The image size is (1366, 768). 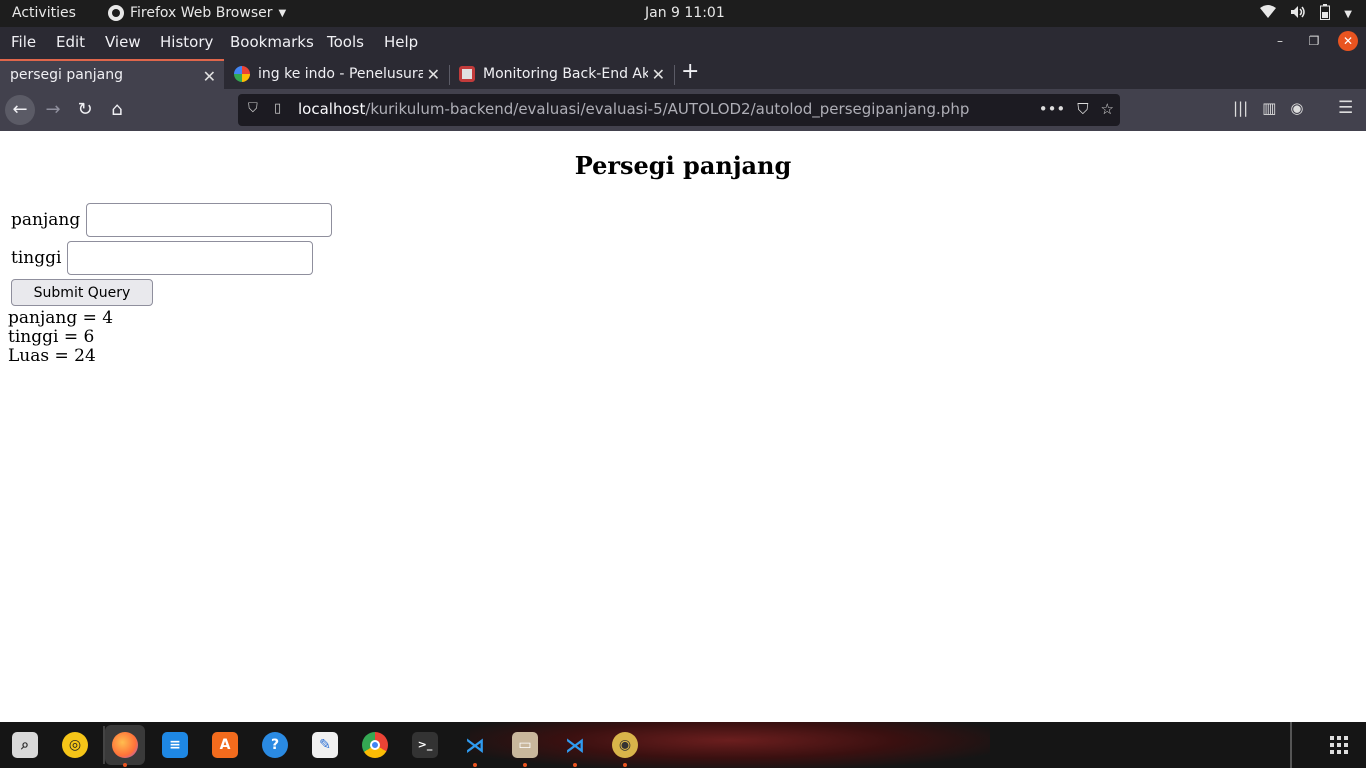 What do you see at coordinates (1082, 109) in the screenshot?
I see `pocket-icon: ⛉` at bounding box center [1082, 109].